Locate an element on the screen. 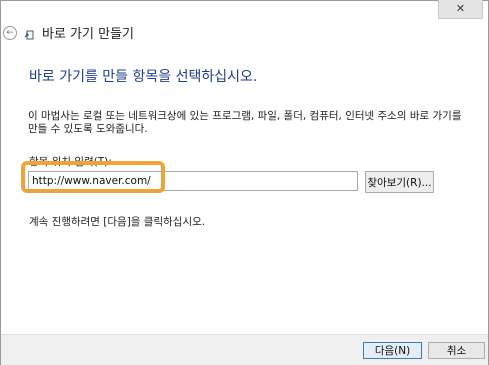 Image resolution: width=489 pixels, height=365 pixels. cancel-button: 취소 is located at coordinates (456, 350).